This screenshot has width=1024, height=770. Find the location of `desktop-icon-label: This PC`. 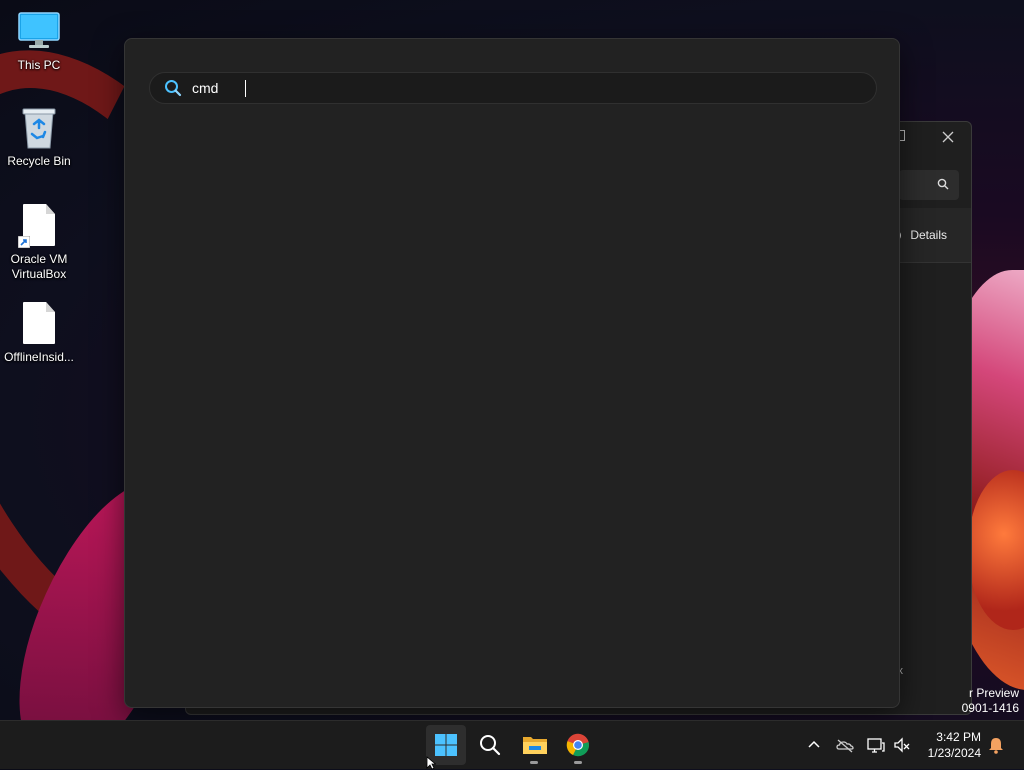

desktop-icon-label: This PC is located at coordinates (39, 65).